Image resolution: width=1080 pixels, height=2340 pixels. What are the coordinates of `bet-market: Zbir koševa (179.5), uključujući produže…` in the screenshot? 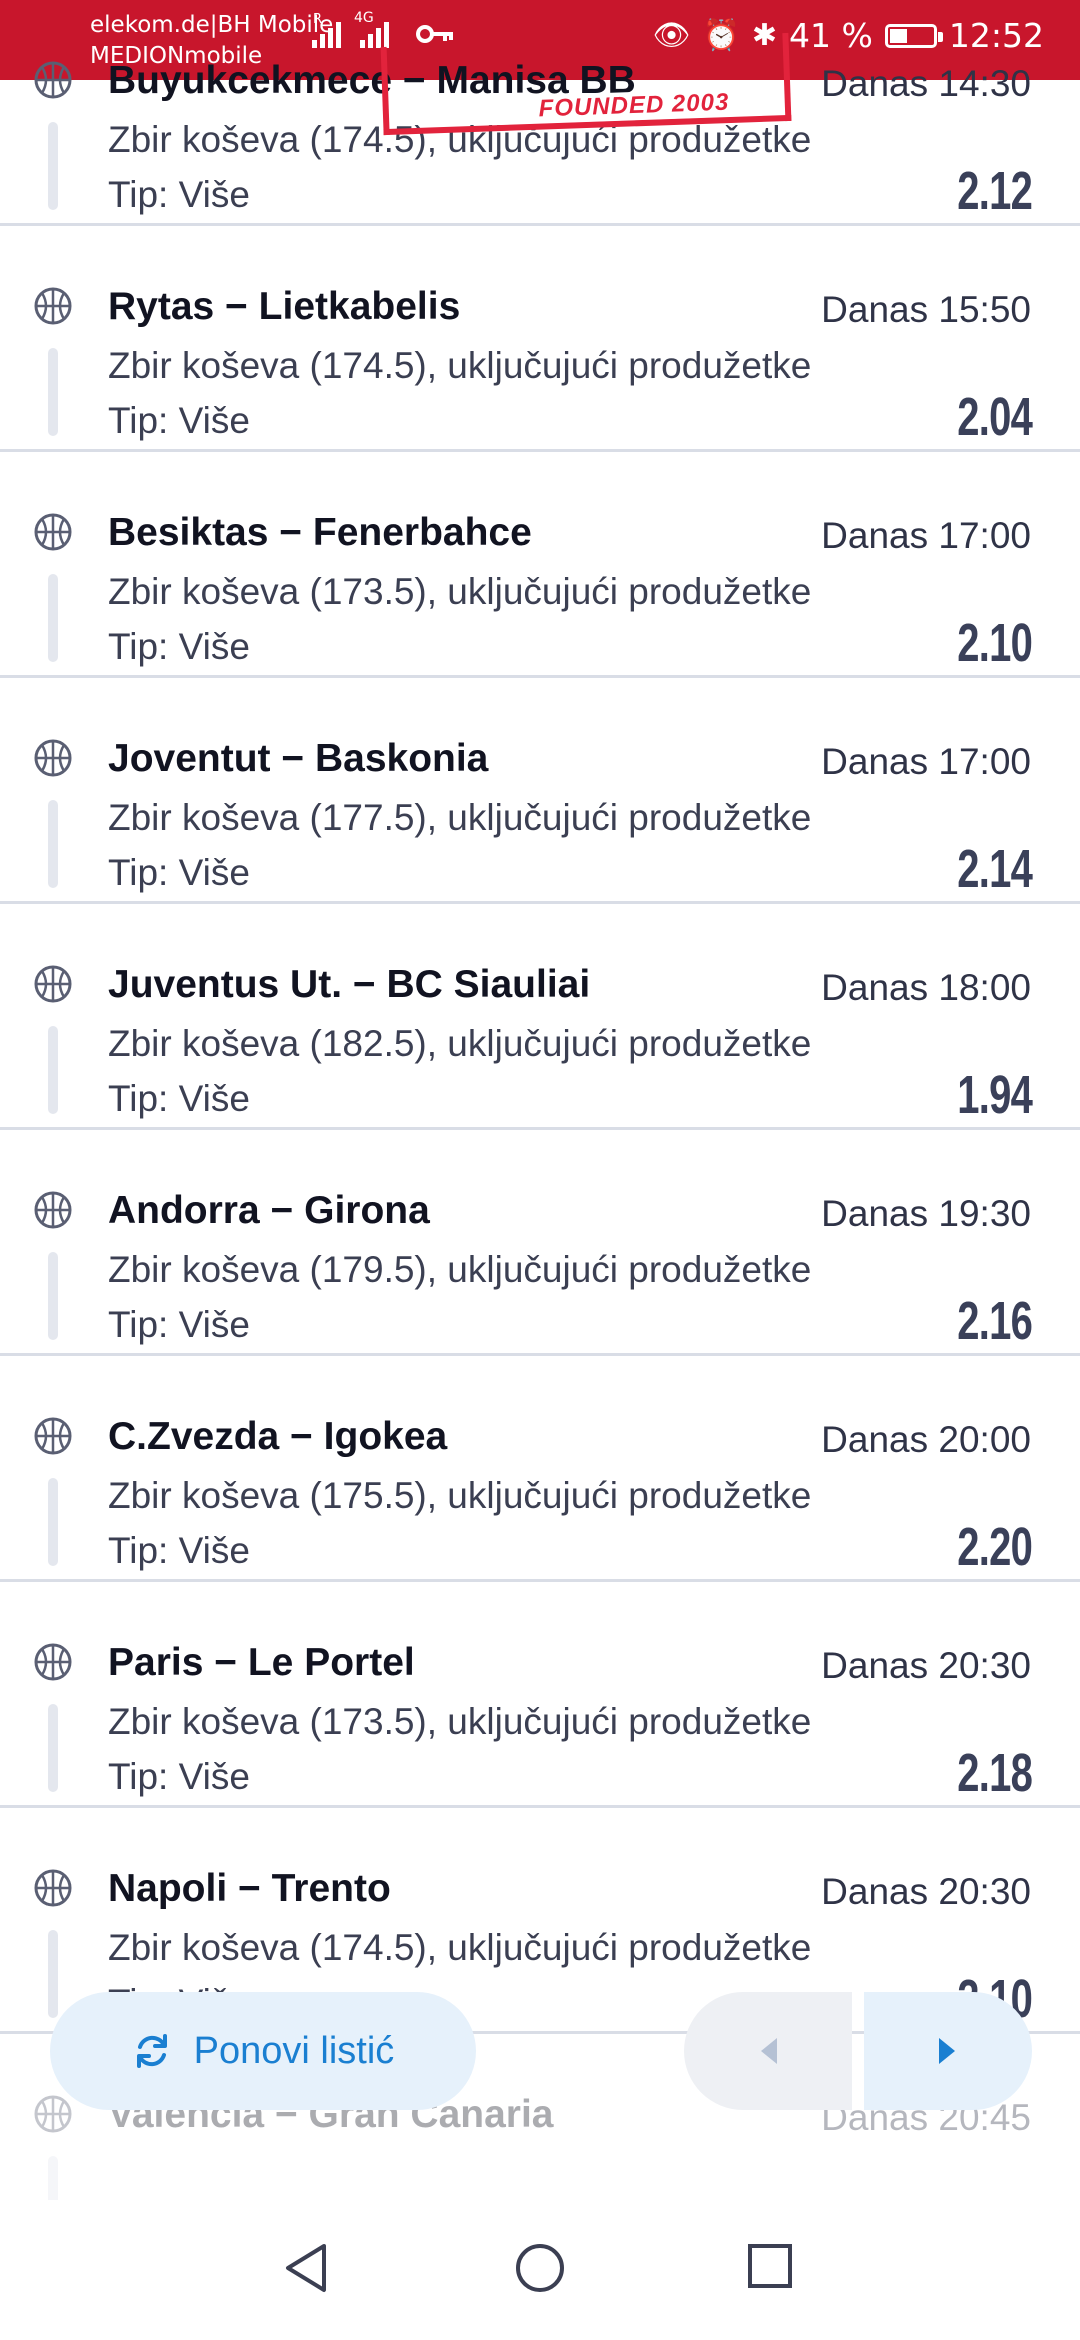 It's located at (460, 1269).